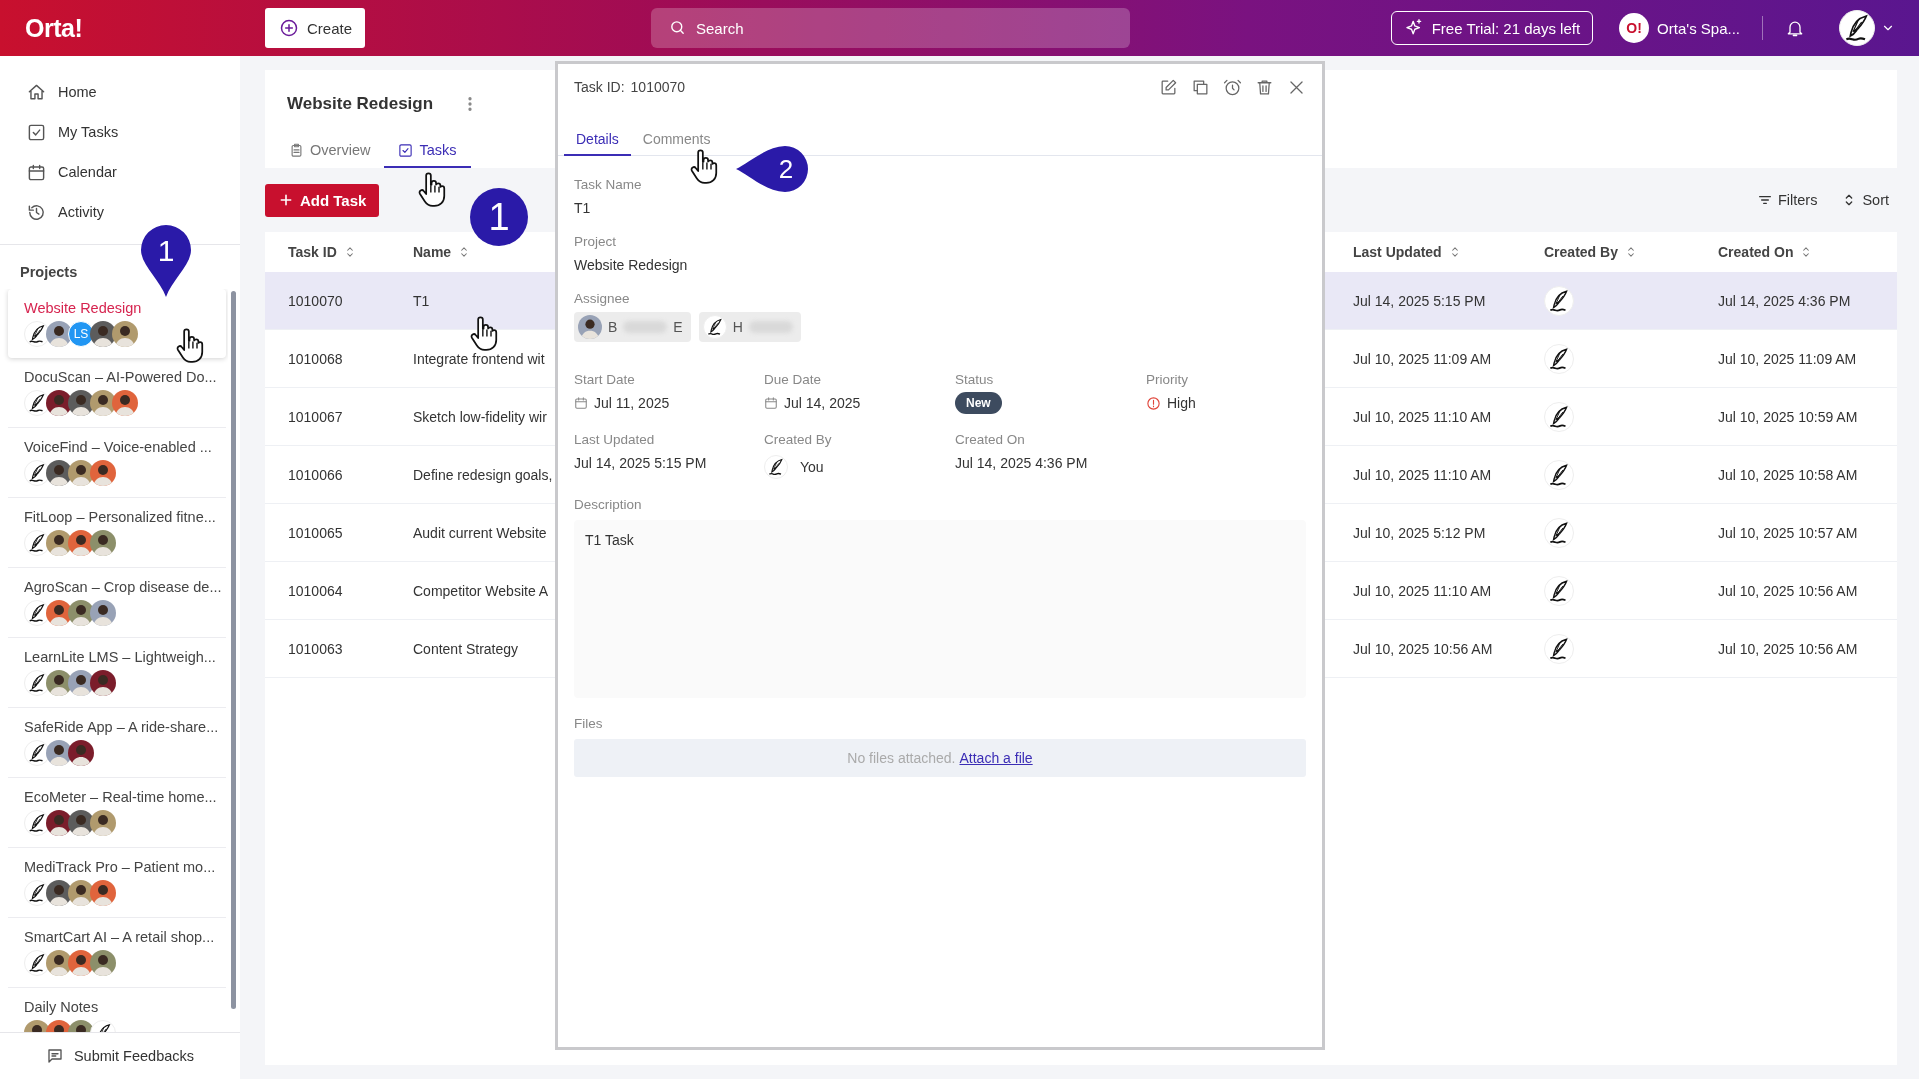  I want to click on field-label: Task Name, so click(608, 184).